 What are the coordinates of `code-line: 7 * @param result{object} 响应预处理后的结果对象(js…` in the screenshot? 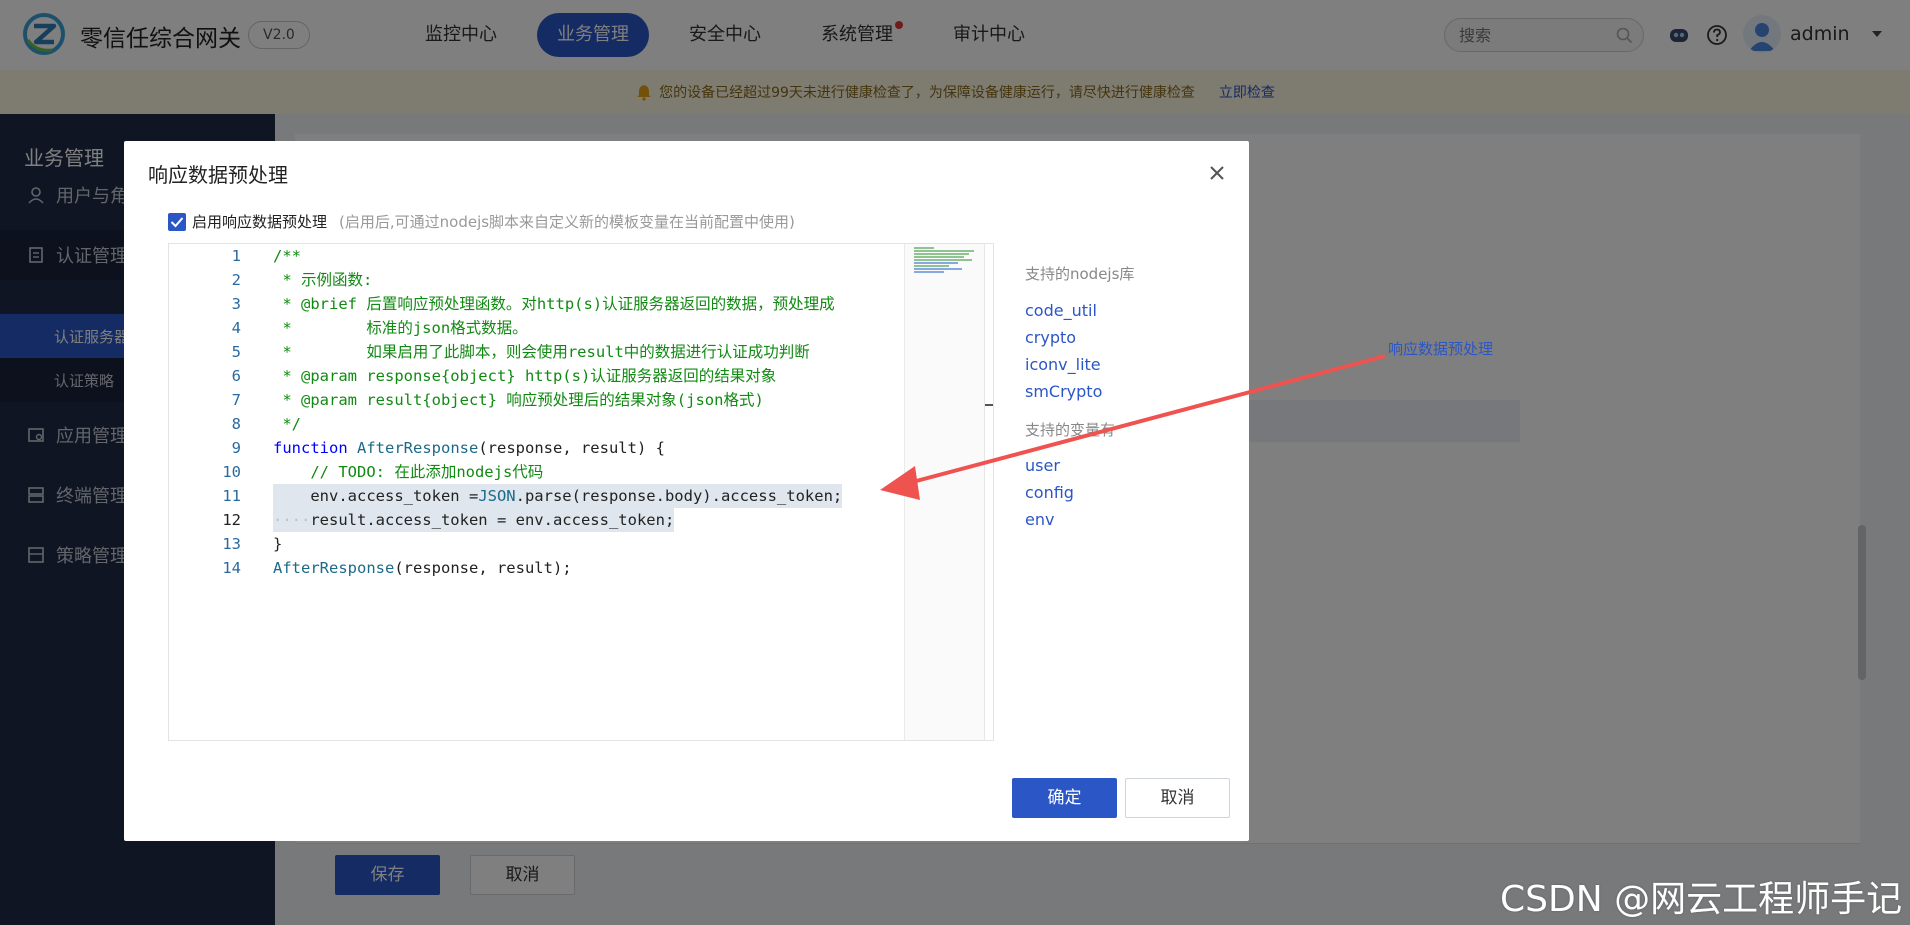 It's located at (536, 400).